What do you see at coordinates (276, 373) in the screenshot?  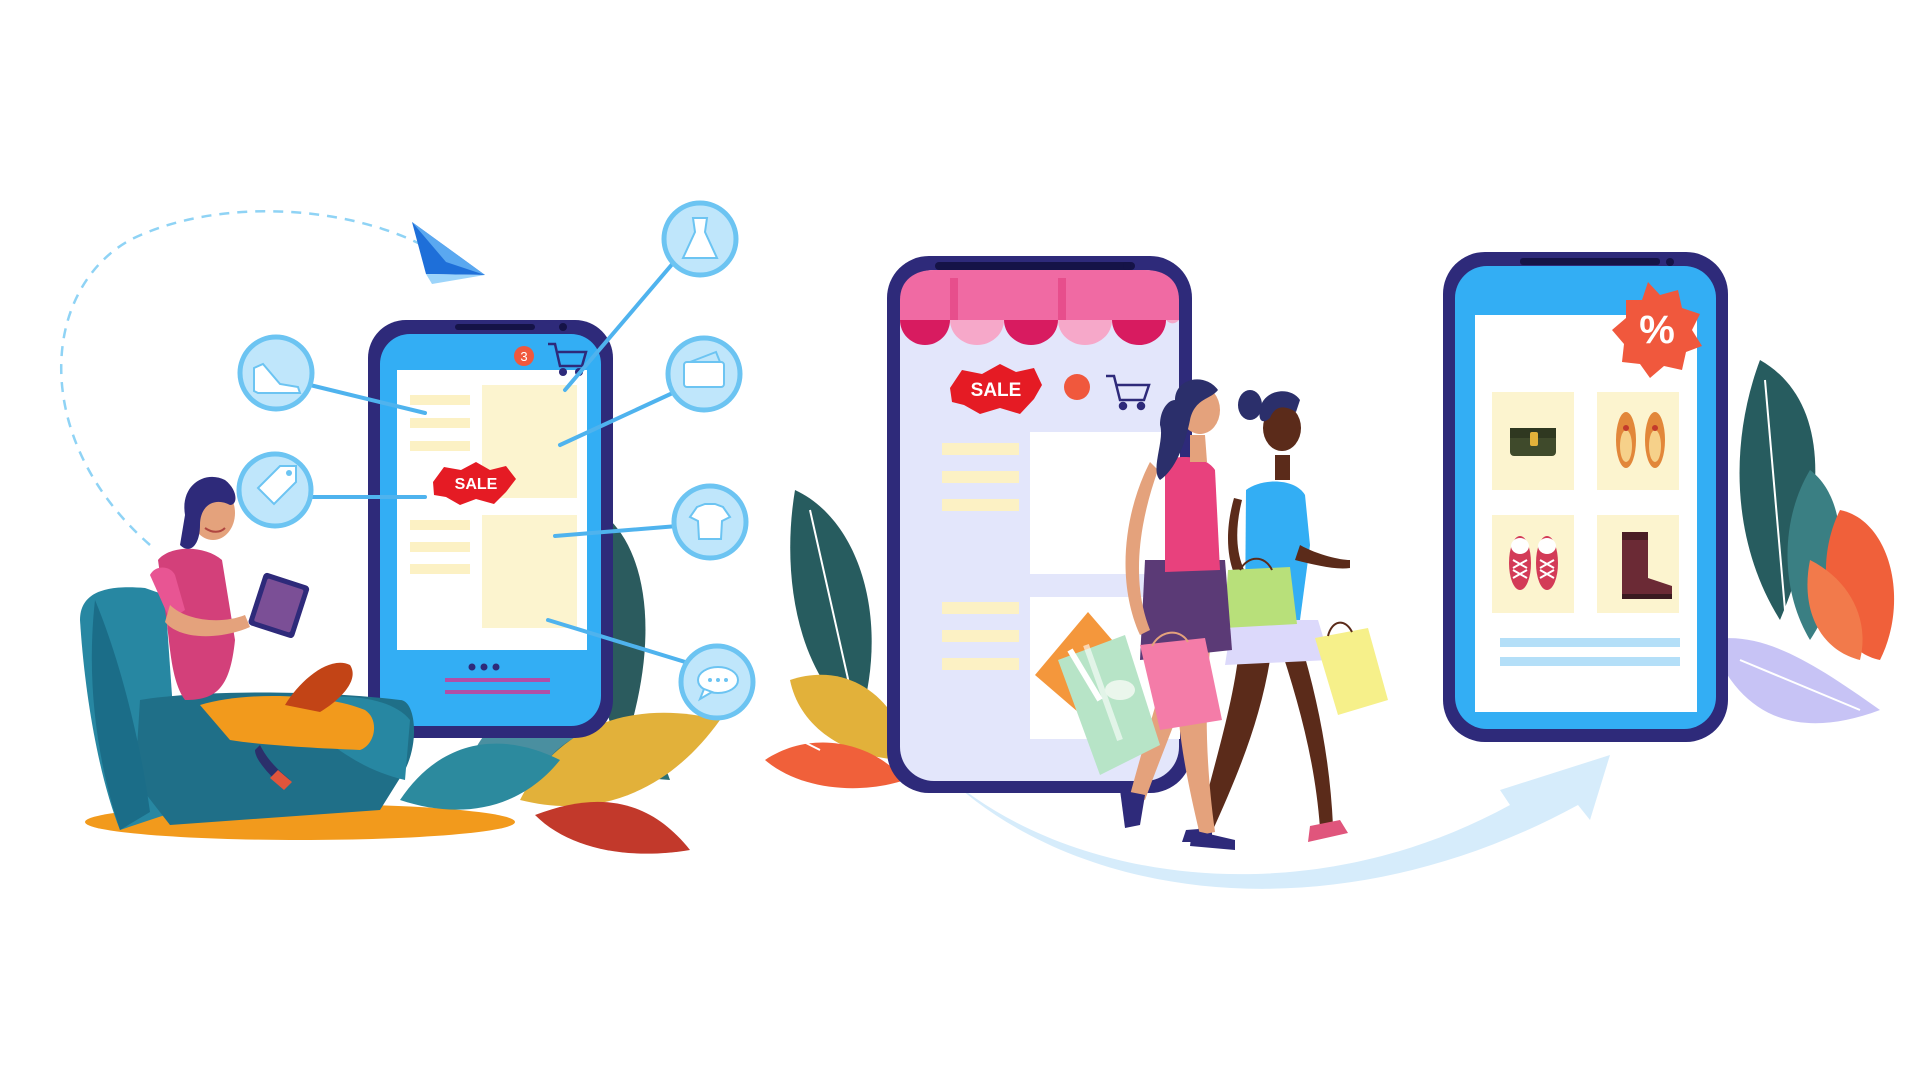 I see `shoe-icon` at bounding box center [276, 373].